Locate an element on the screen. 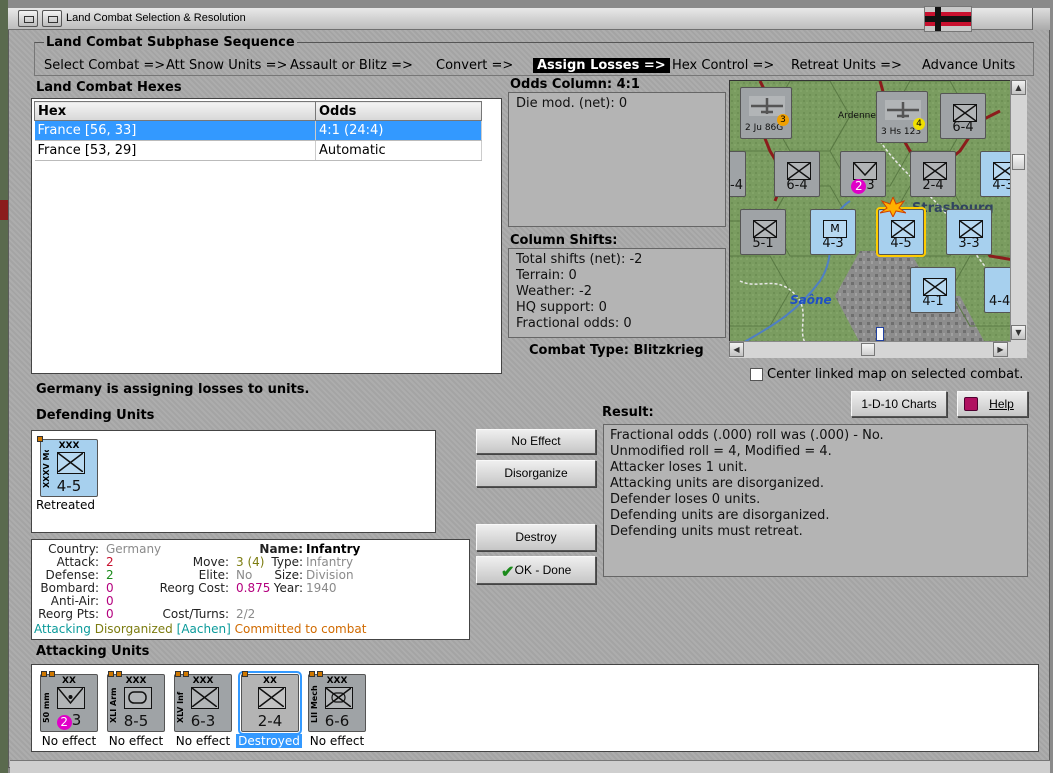 The height and width of the screenshot is (773, 1053). explosion-icon is located at coordinates (893, 207).